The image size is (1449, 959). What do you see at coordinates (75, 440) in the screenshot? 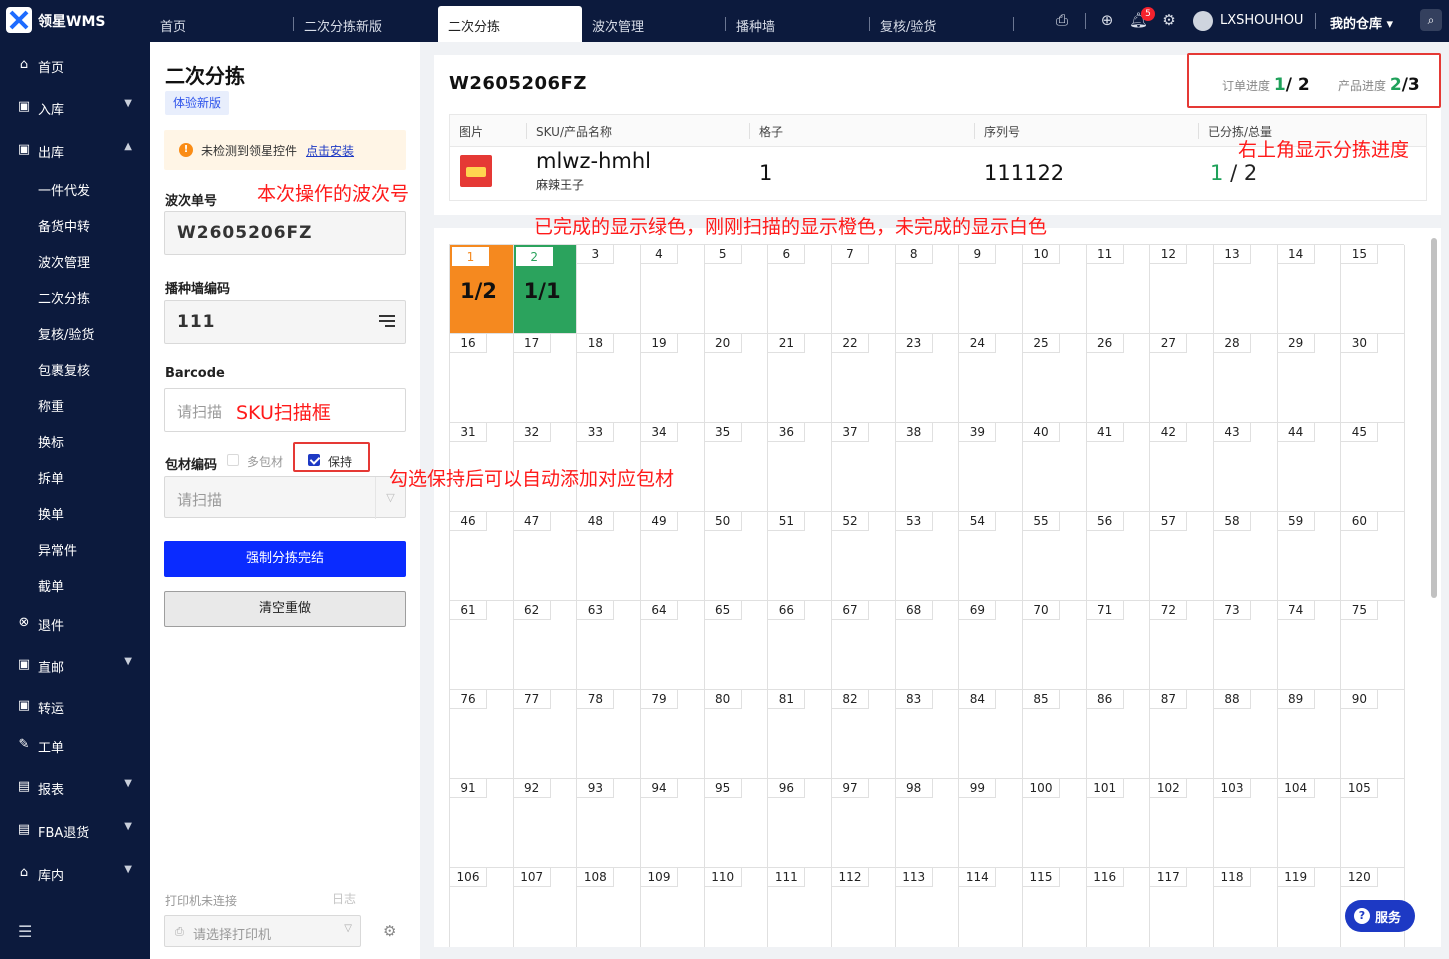
I see `sidebar-sub-relabel: 换标` at bounding box center [75, 440].